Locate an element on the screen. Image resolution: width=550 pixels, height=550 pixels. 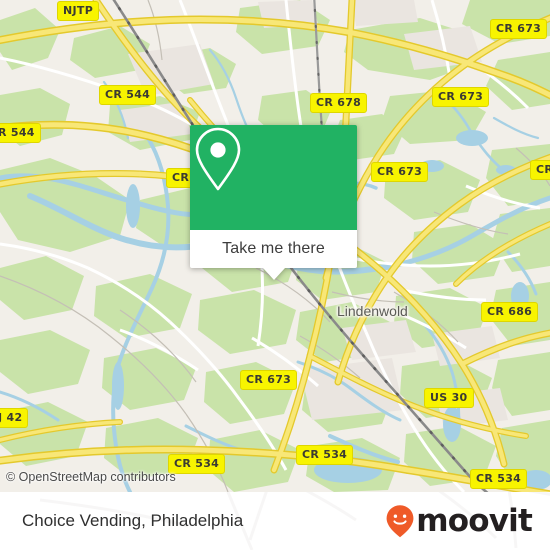
location-callout: Take me there is located at coordinates (273, 202).